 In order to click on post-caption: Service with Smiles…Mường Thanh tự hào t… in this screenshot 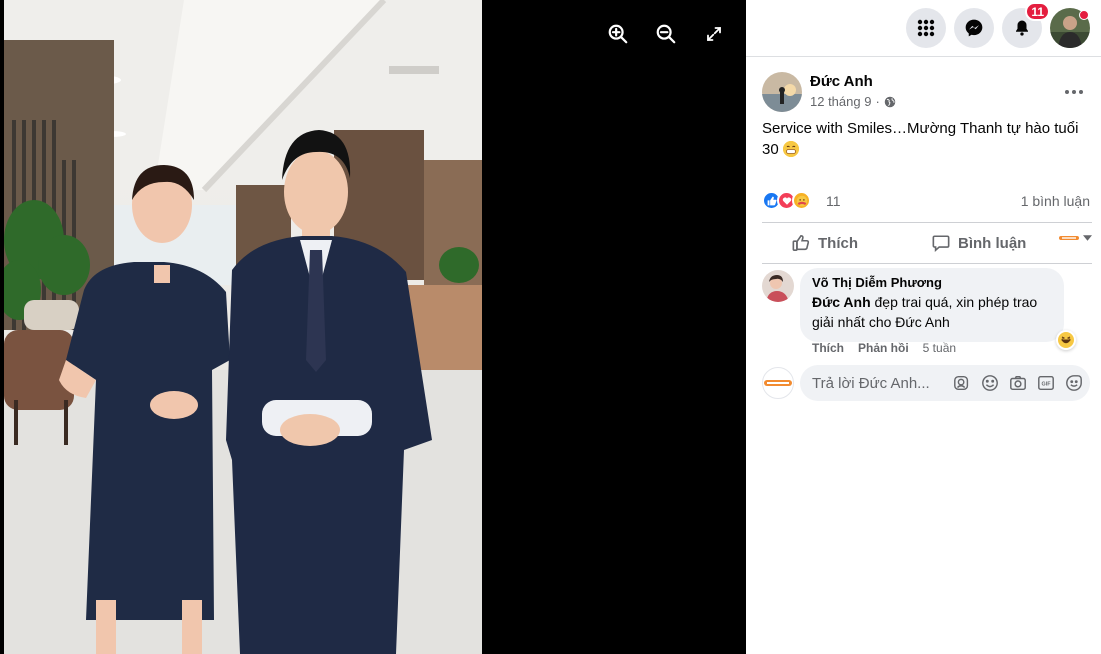, I will do `click(920, 139)`.